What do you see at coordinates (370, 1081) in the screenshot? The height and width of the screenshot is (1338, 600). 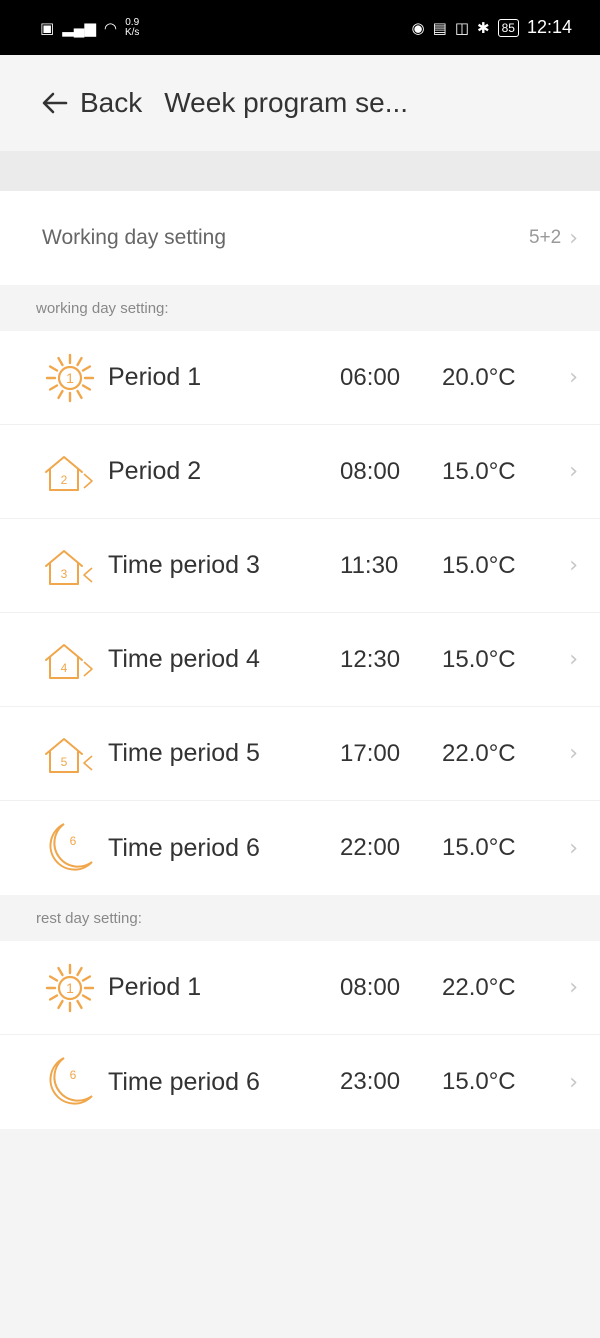 I see `period-time: 23:00` at bounding box center [370, 1081].